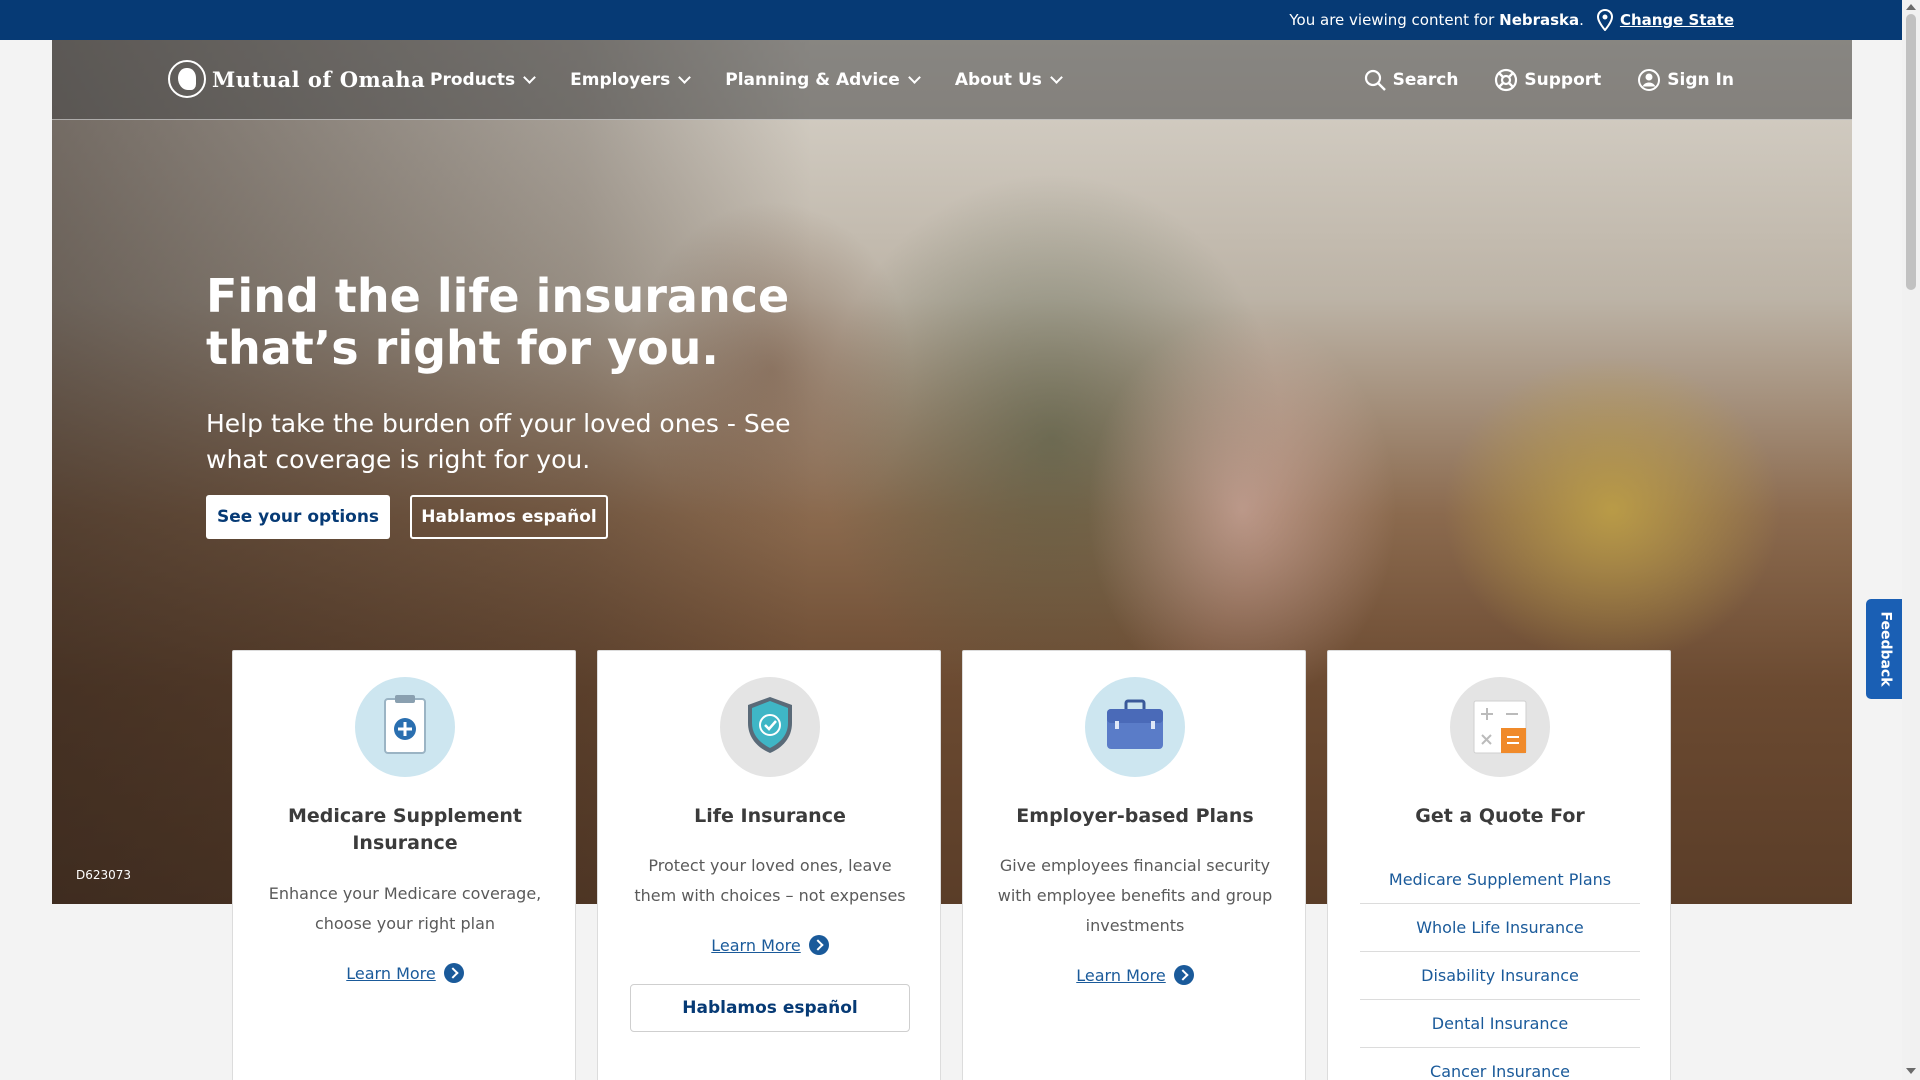  What do you see at coordinates (1500, 880) in the screenshot?
I see `quote-link-medicare-supplement: Medicare Supplement Plans` at bounding box center [1500, 880].